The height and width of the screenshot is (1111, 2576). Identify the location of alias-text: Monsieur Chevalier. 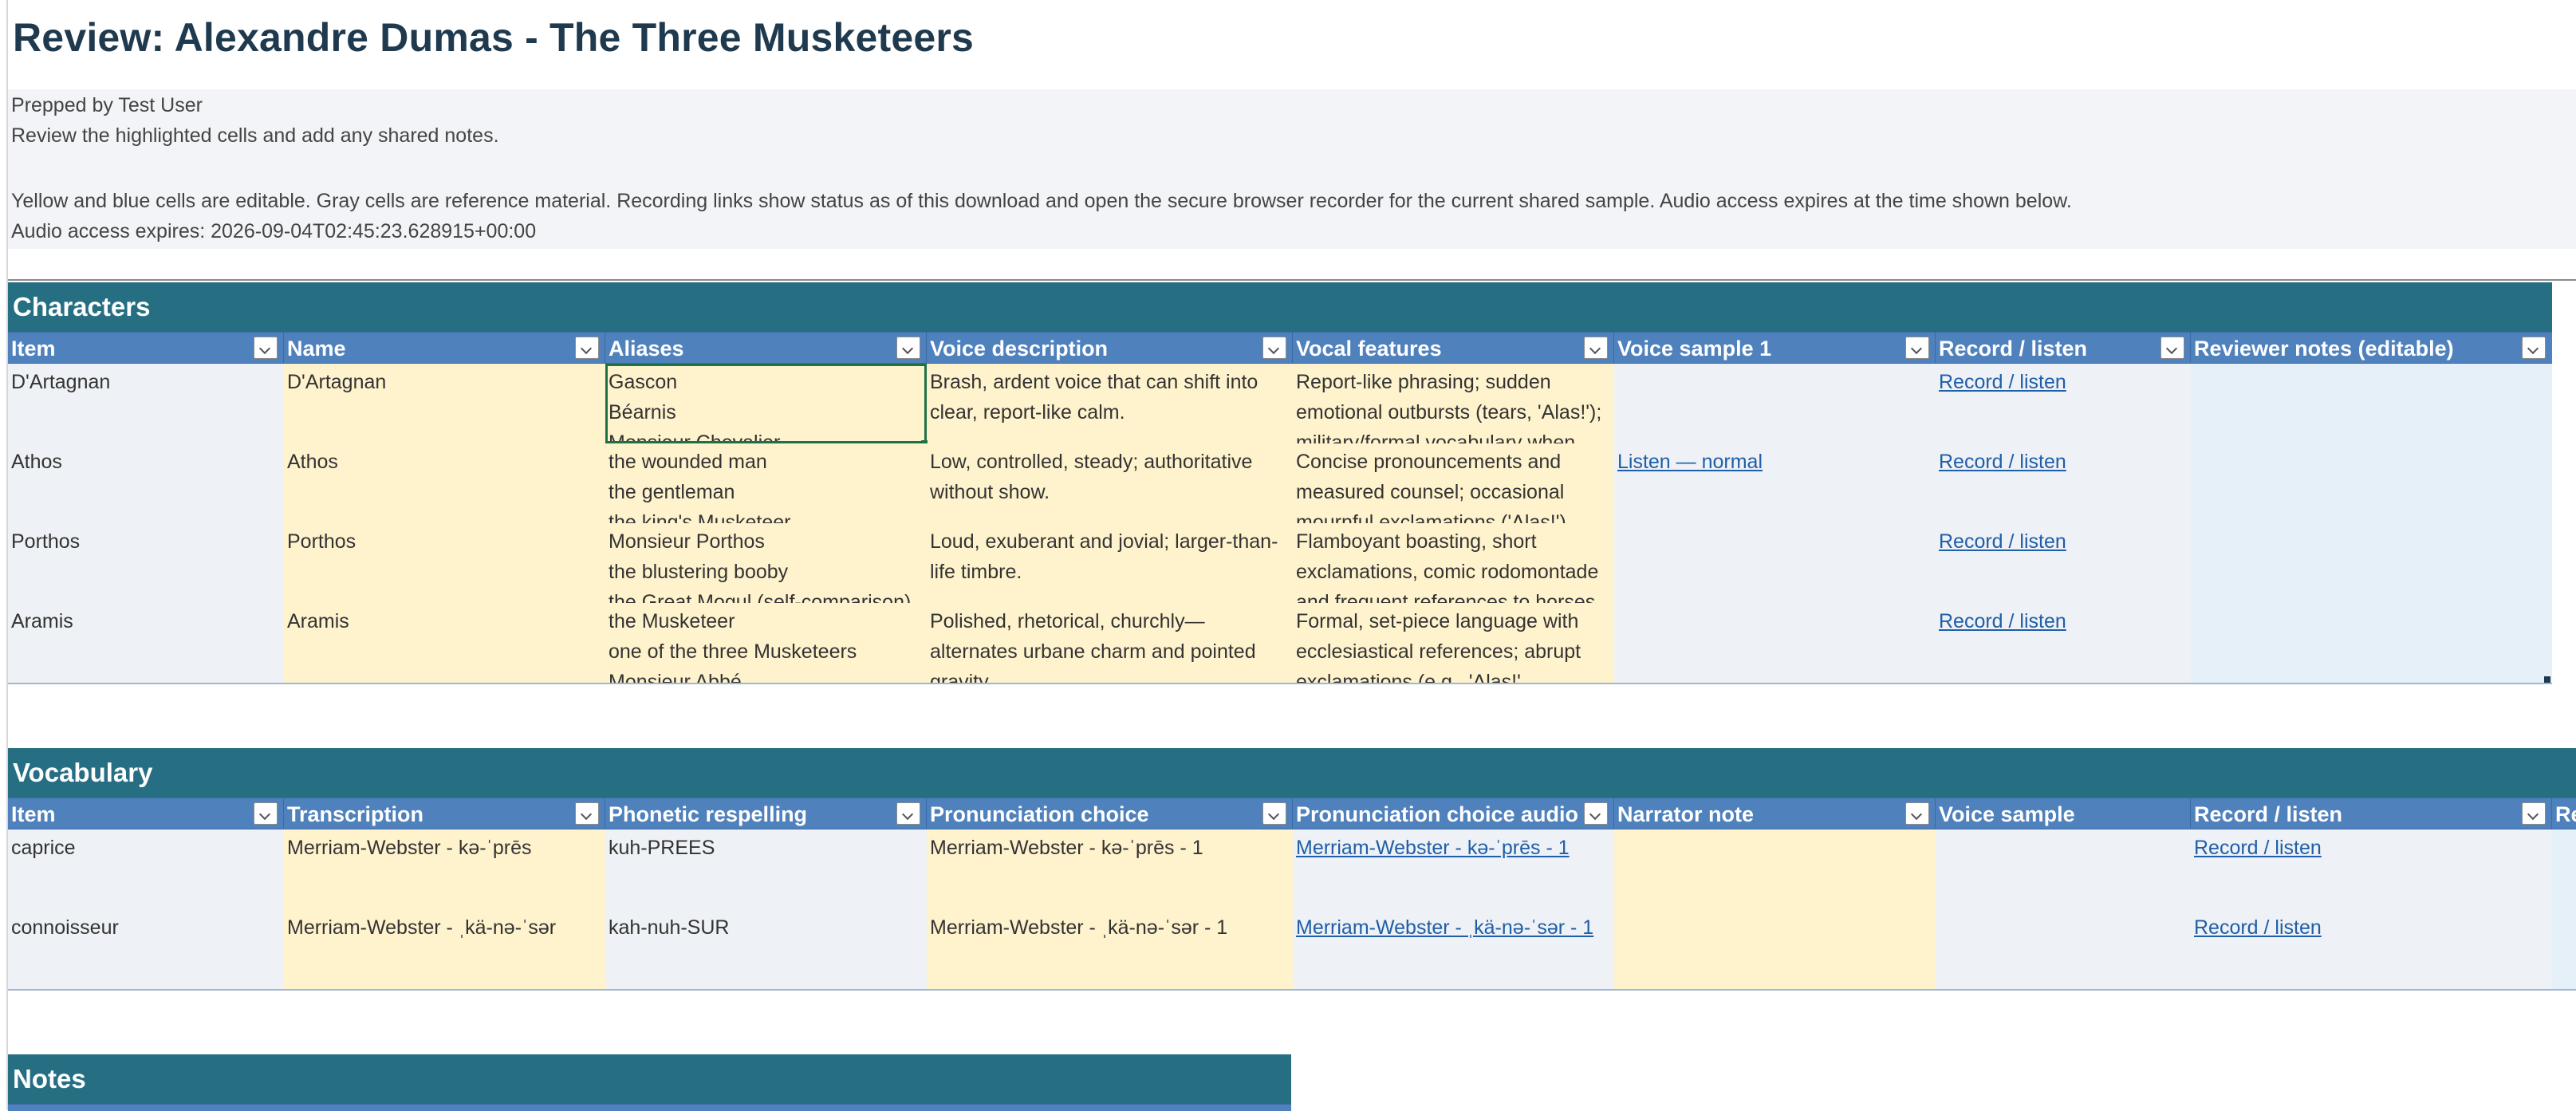
(695, 437).